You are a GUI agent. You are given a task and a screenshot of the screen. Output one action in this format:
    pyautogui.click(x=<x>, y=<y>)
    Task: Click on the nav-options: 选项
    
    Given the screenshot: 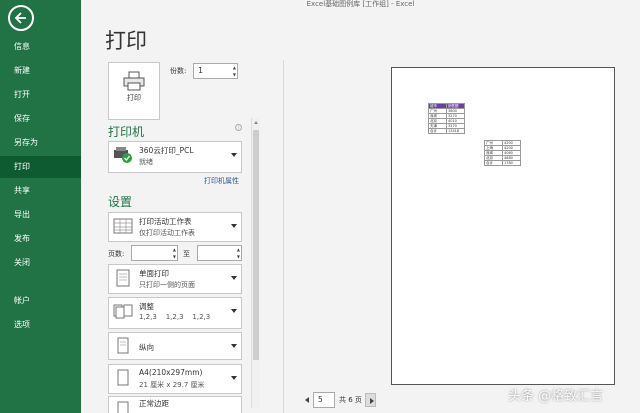 What is the action you would take?
    pyautogui.click(x=40, y=325)
    